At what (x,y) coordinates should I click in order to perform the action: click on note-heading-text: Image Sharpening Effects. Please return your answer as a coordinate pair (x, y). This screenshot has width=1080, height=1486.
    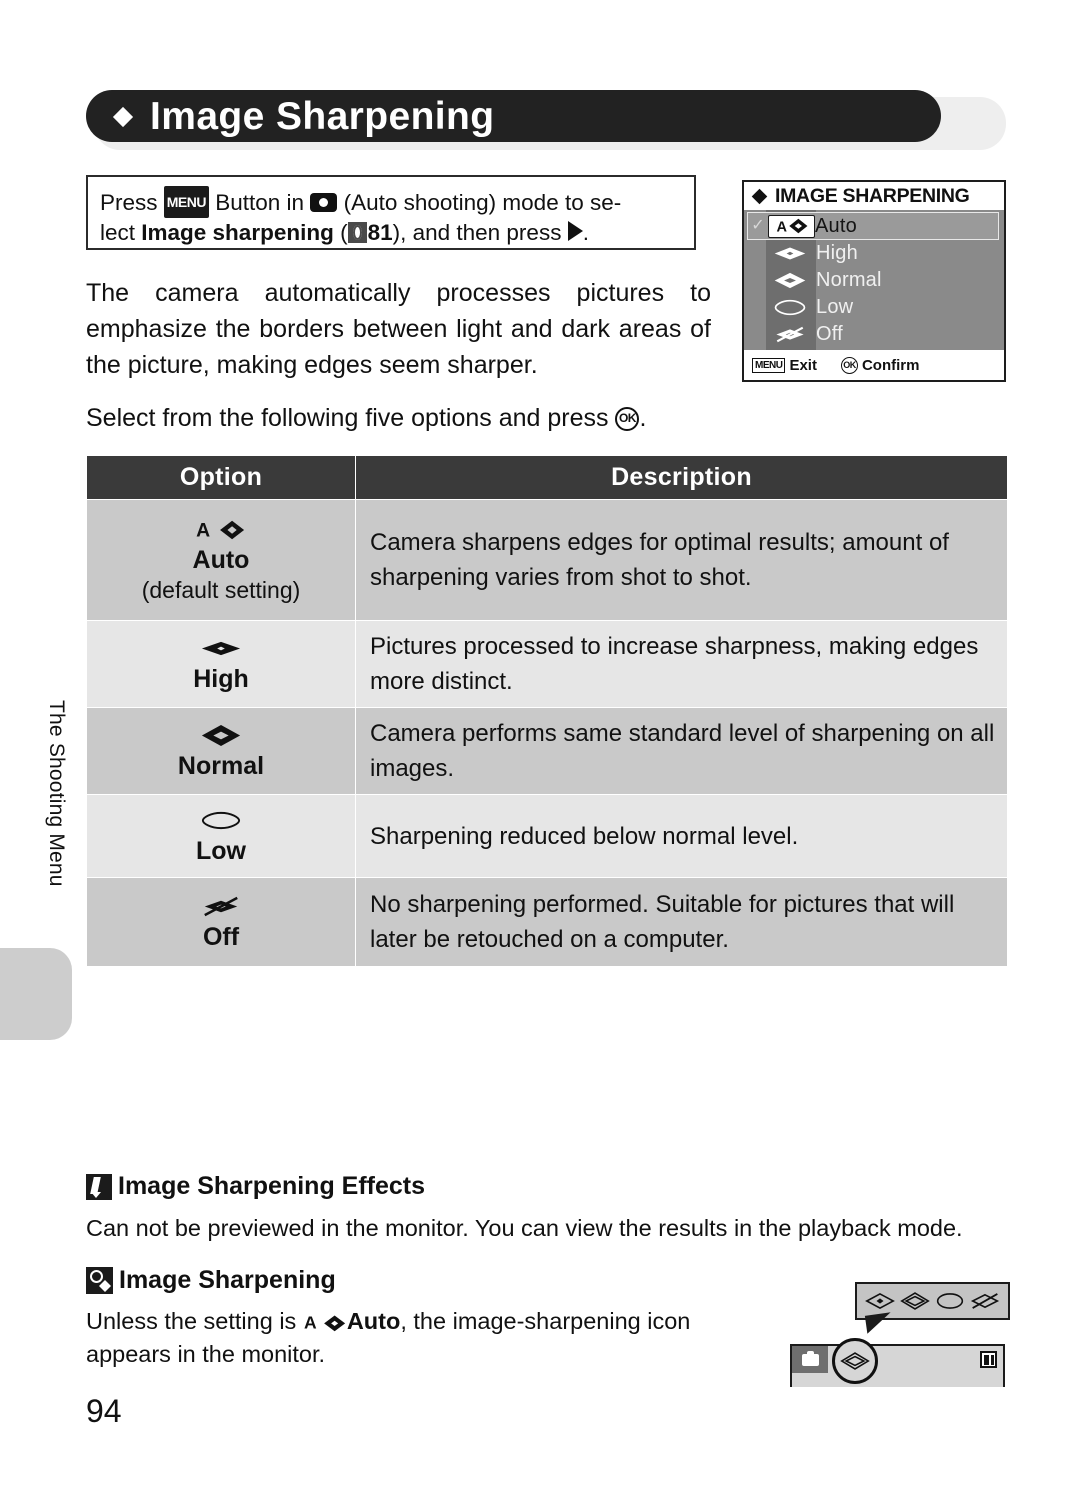
    Looking at the image, I should click on (272, 1186).